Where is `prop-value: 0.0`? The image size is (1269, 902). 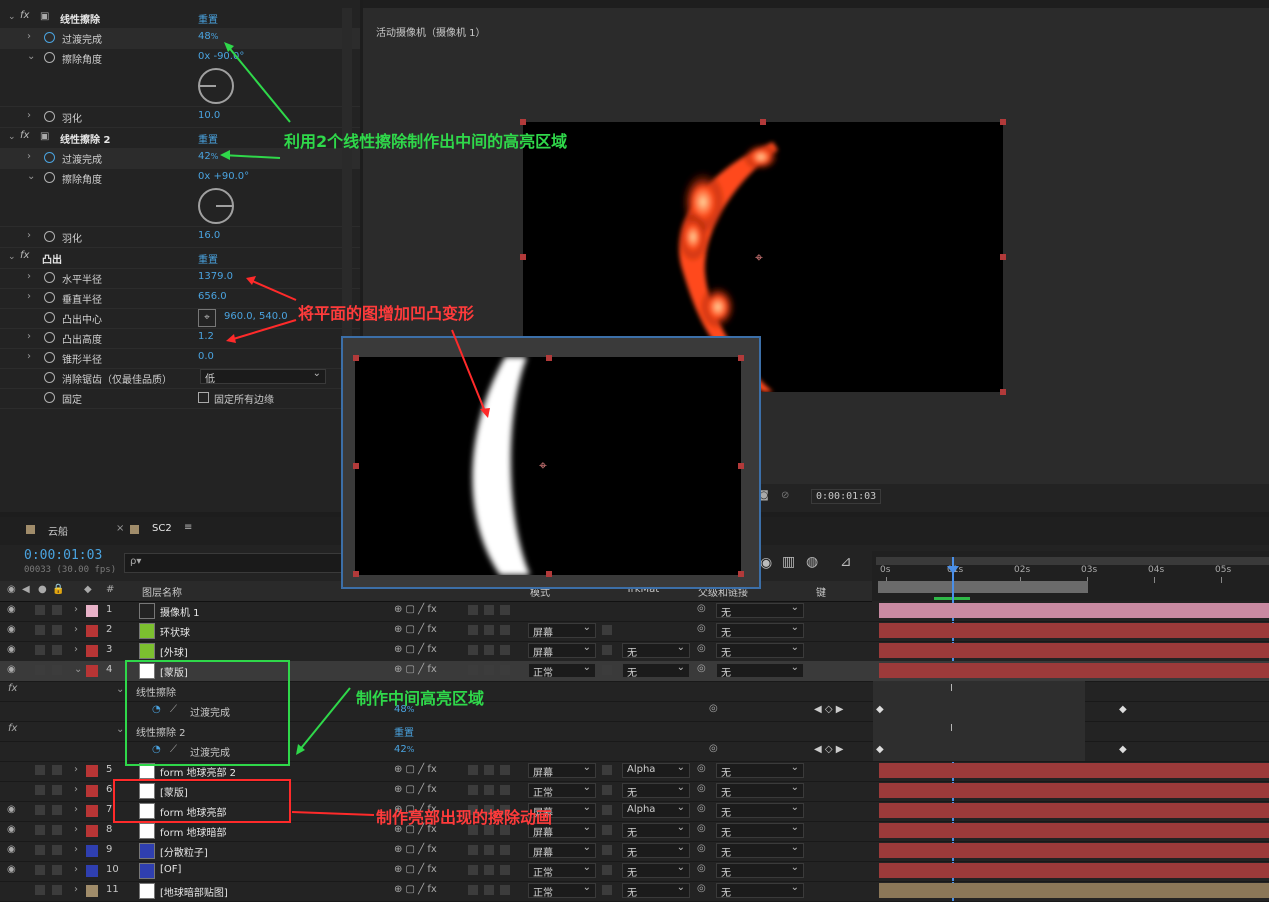
prop-value: 0.0 is located at coordinates (206, 356).